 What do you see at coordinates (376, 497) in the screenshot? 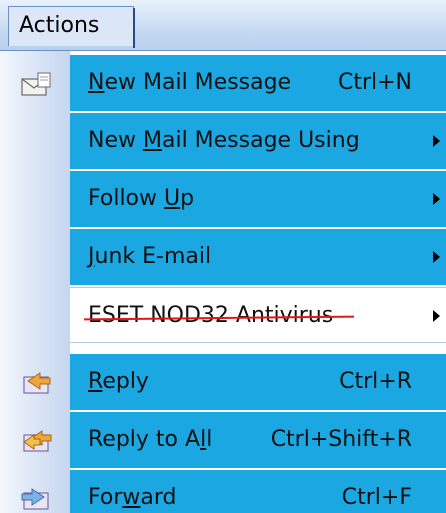
I see `menu-item-shortcut: Ctrl+F` at bounding box center [376, 497].